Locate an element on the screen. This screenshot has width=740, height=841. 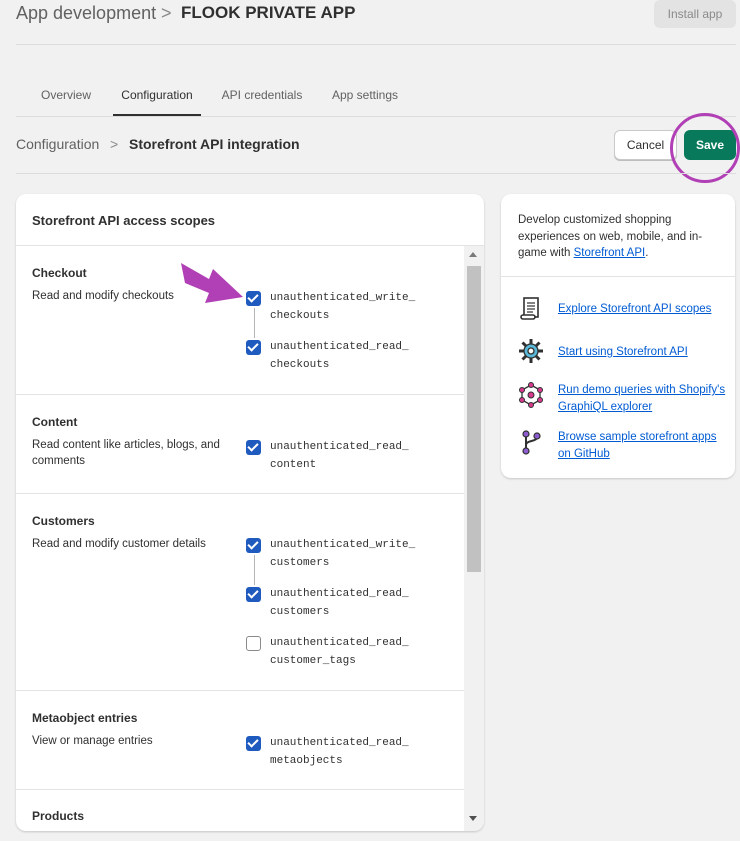
graphql-icon is located at coordinates (531, 395).